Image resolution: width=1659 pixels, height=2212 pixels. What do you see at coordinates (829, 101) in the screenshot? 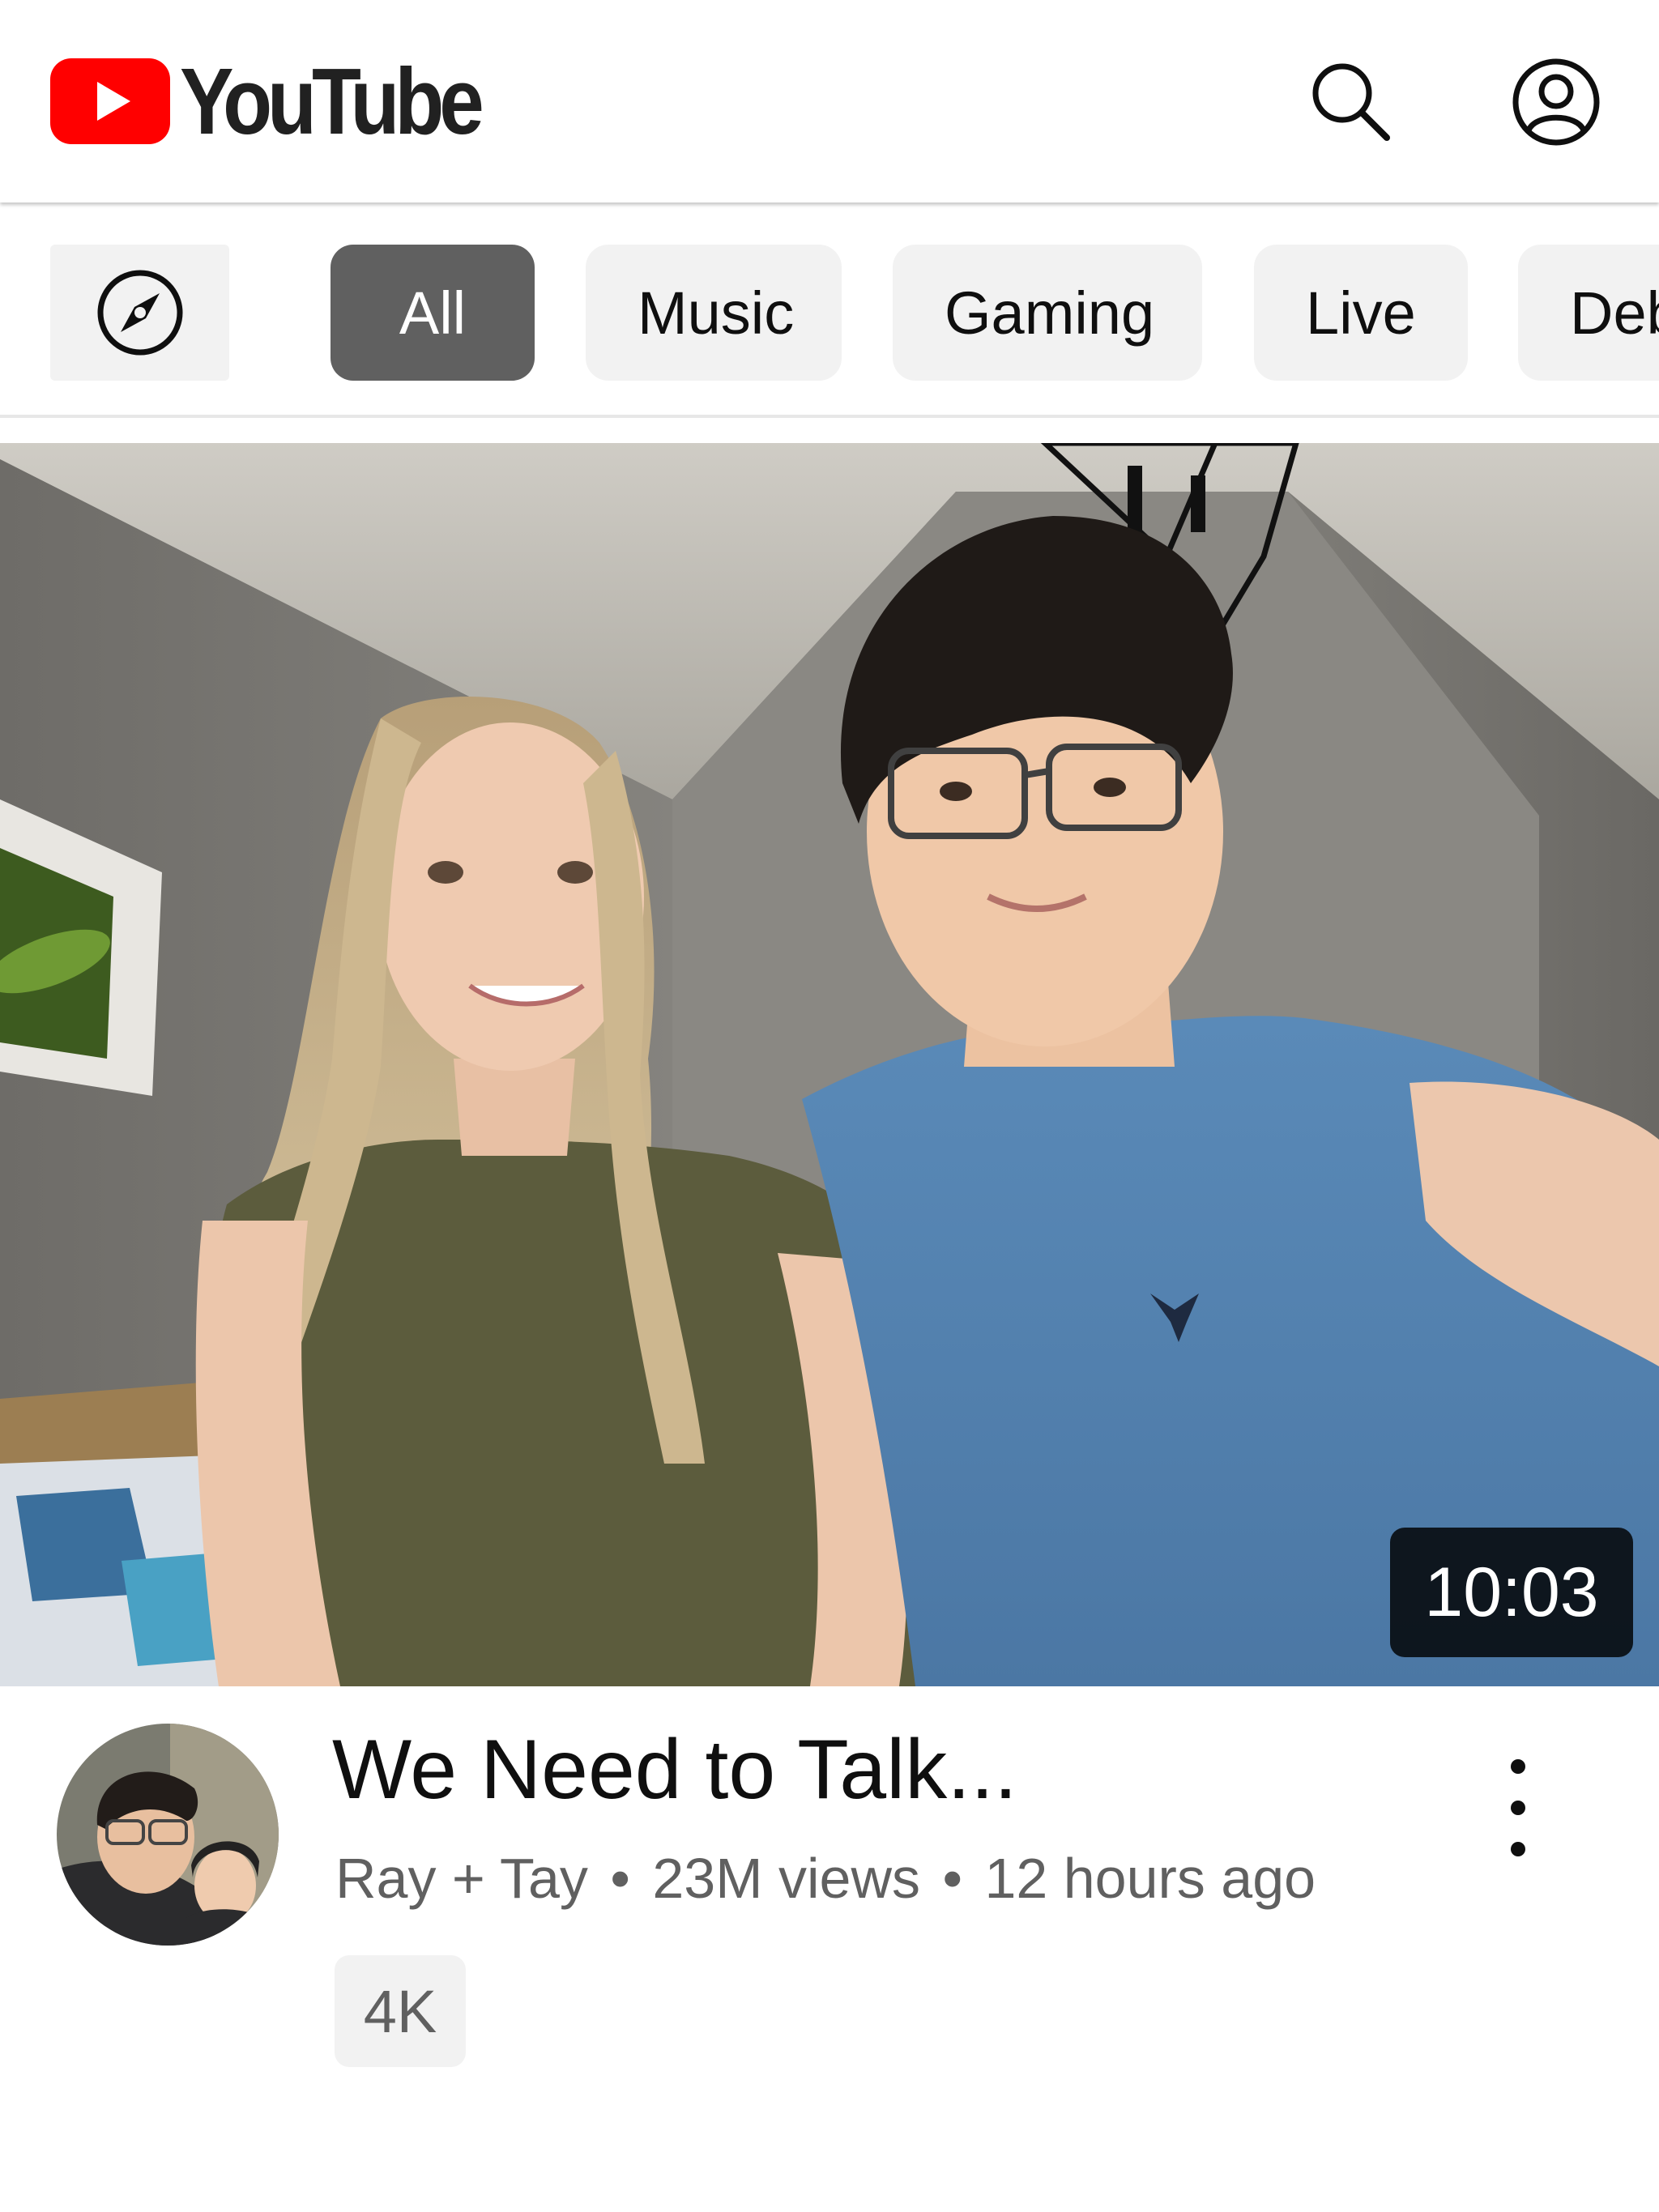
I see `app-header: YouTube` at bounding box center [829, 101].